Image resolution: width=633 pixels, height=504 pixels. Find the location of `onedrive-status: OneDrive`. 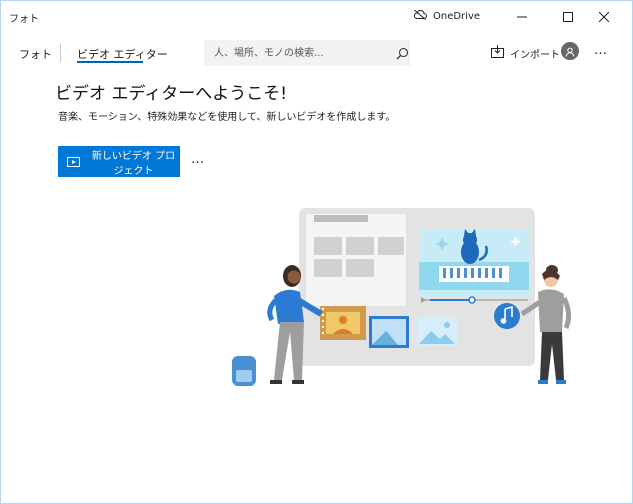

onedrive-status: OneDrive is located at coordinates (446, 16).